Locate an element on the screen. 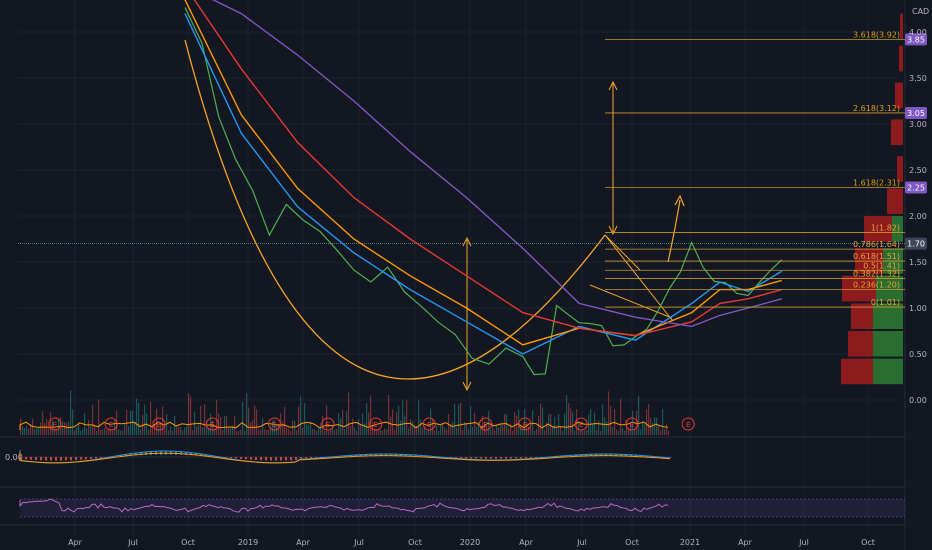 The width and height of the screenshot is (932, 550). x-tick-2: Oct is located at coordinates (188, 542).